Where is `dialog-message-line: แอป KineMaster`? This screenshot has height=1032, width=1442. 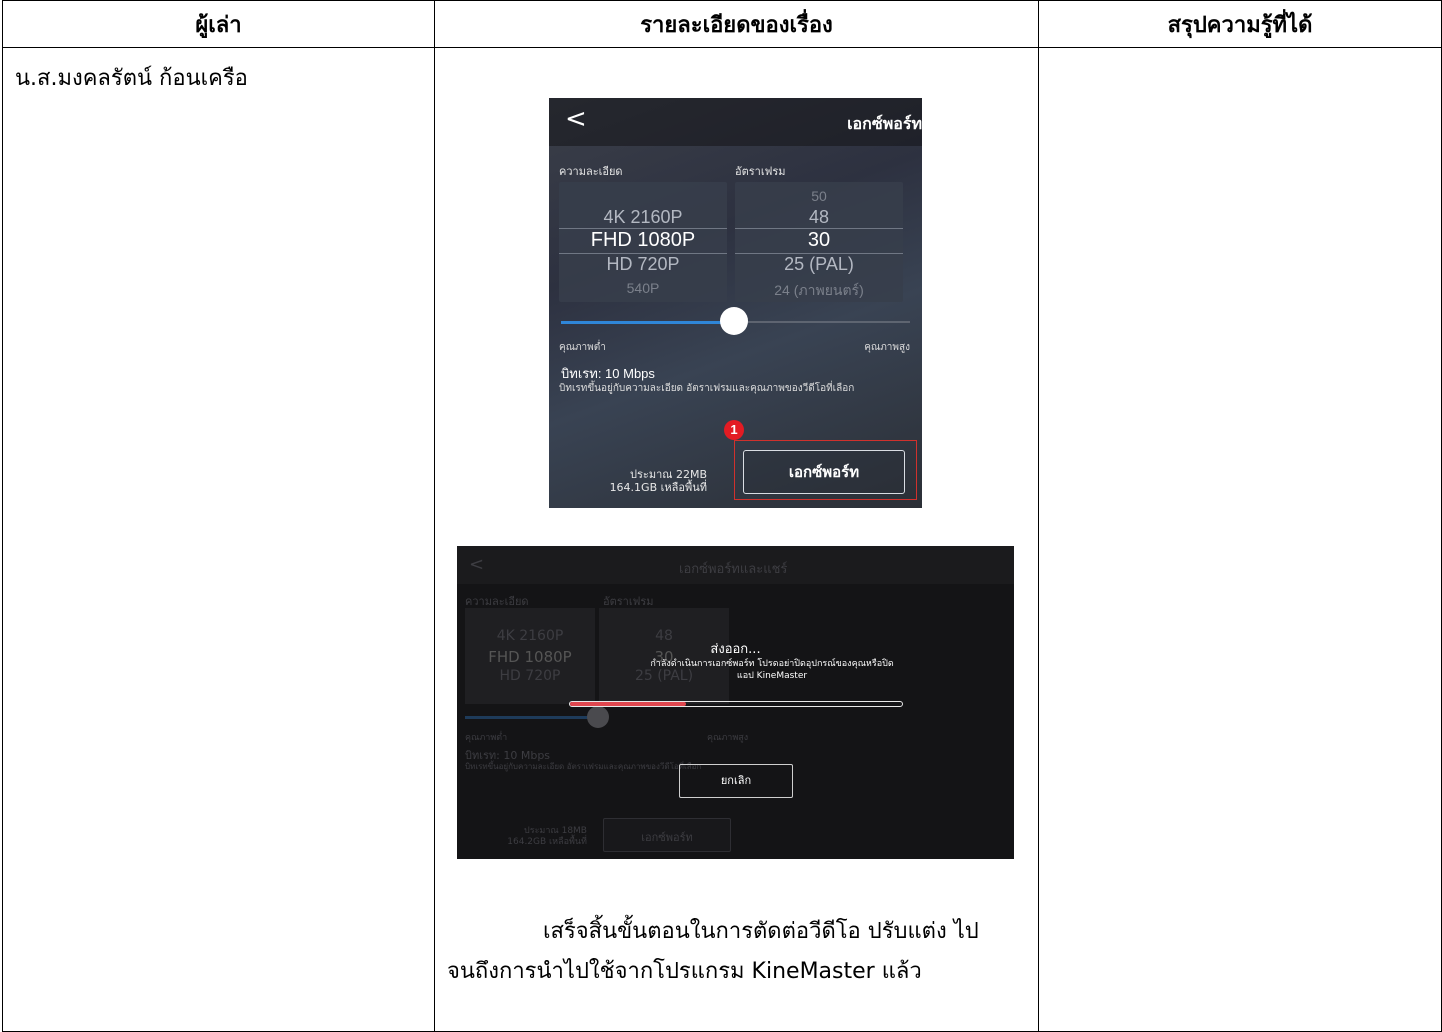 dialog-message-line: แอป KineMaster is located at coordinates (772, 676).